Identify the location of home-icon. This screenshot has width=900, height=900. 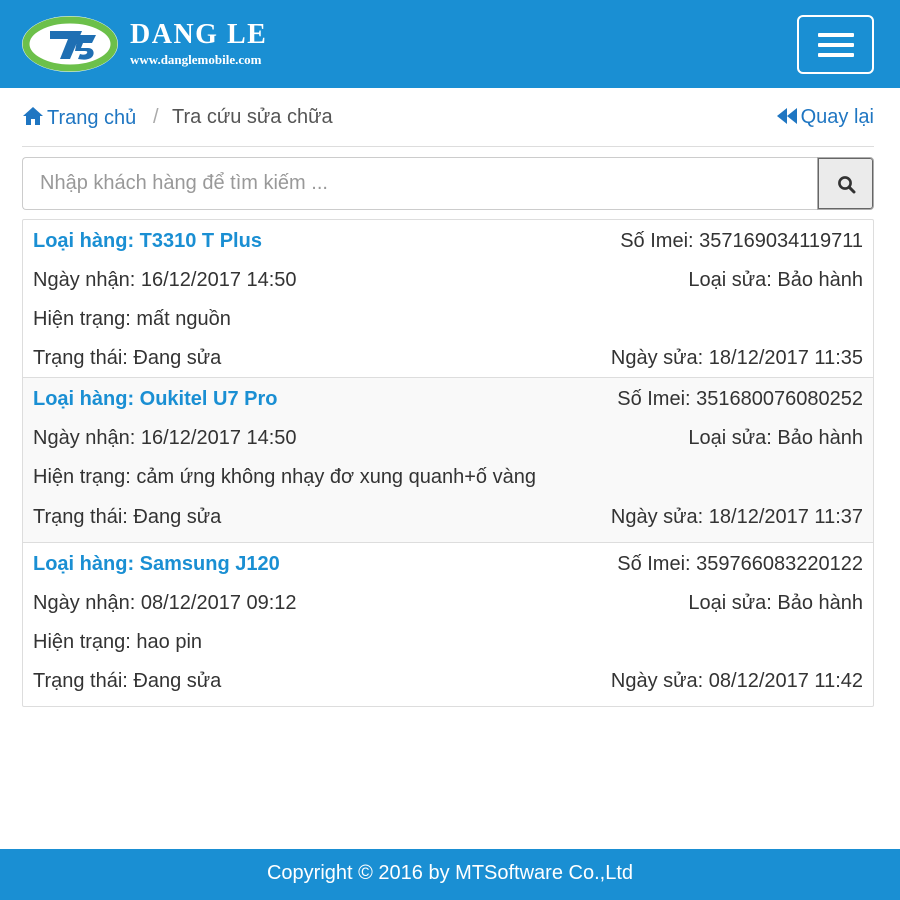
(33, 116).